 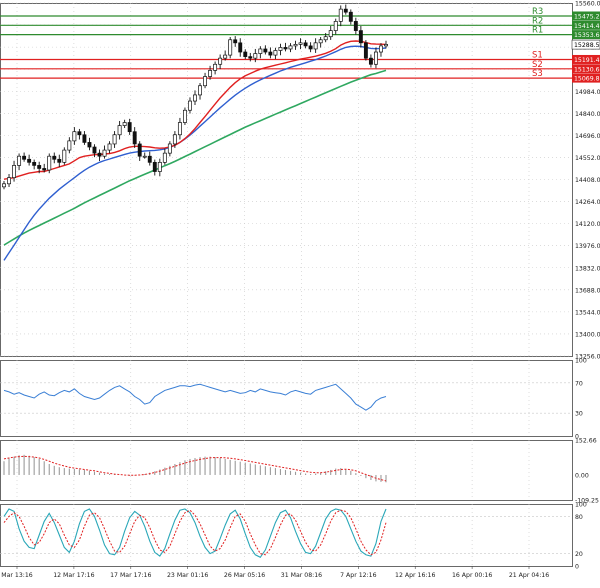 What do you see at coordinates (587, 202) in the screenshot?
I see `main-y-tick-label: 14264.0` at bounding box center [587, 202].